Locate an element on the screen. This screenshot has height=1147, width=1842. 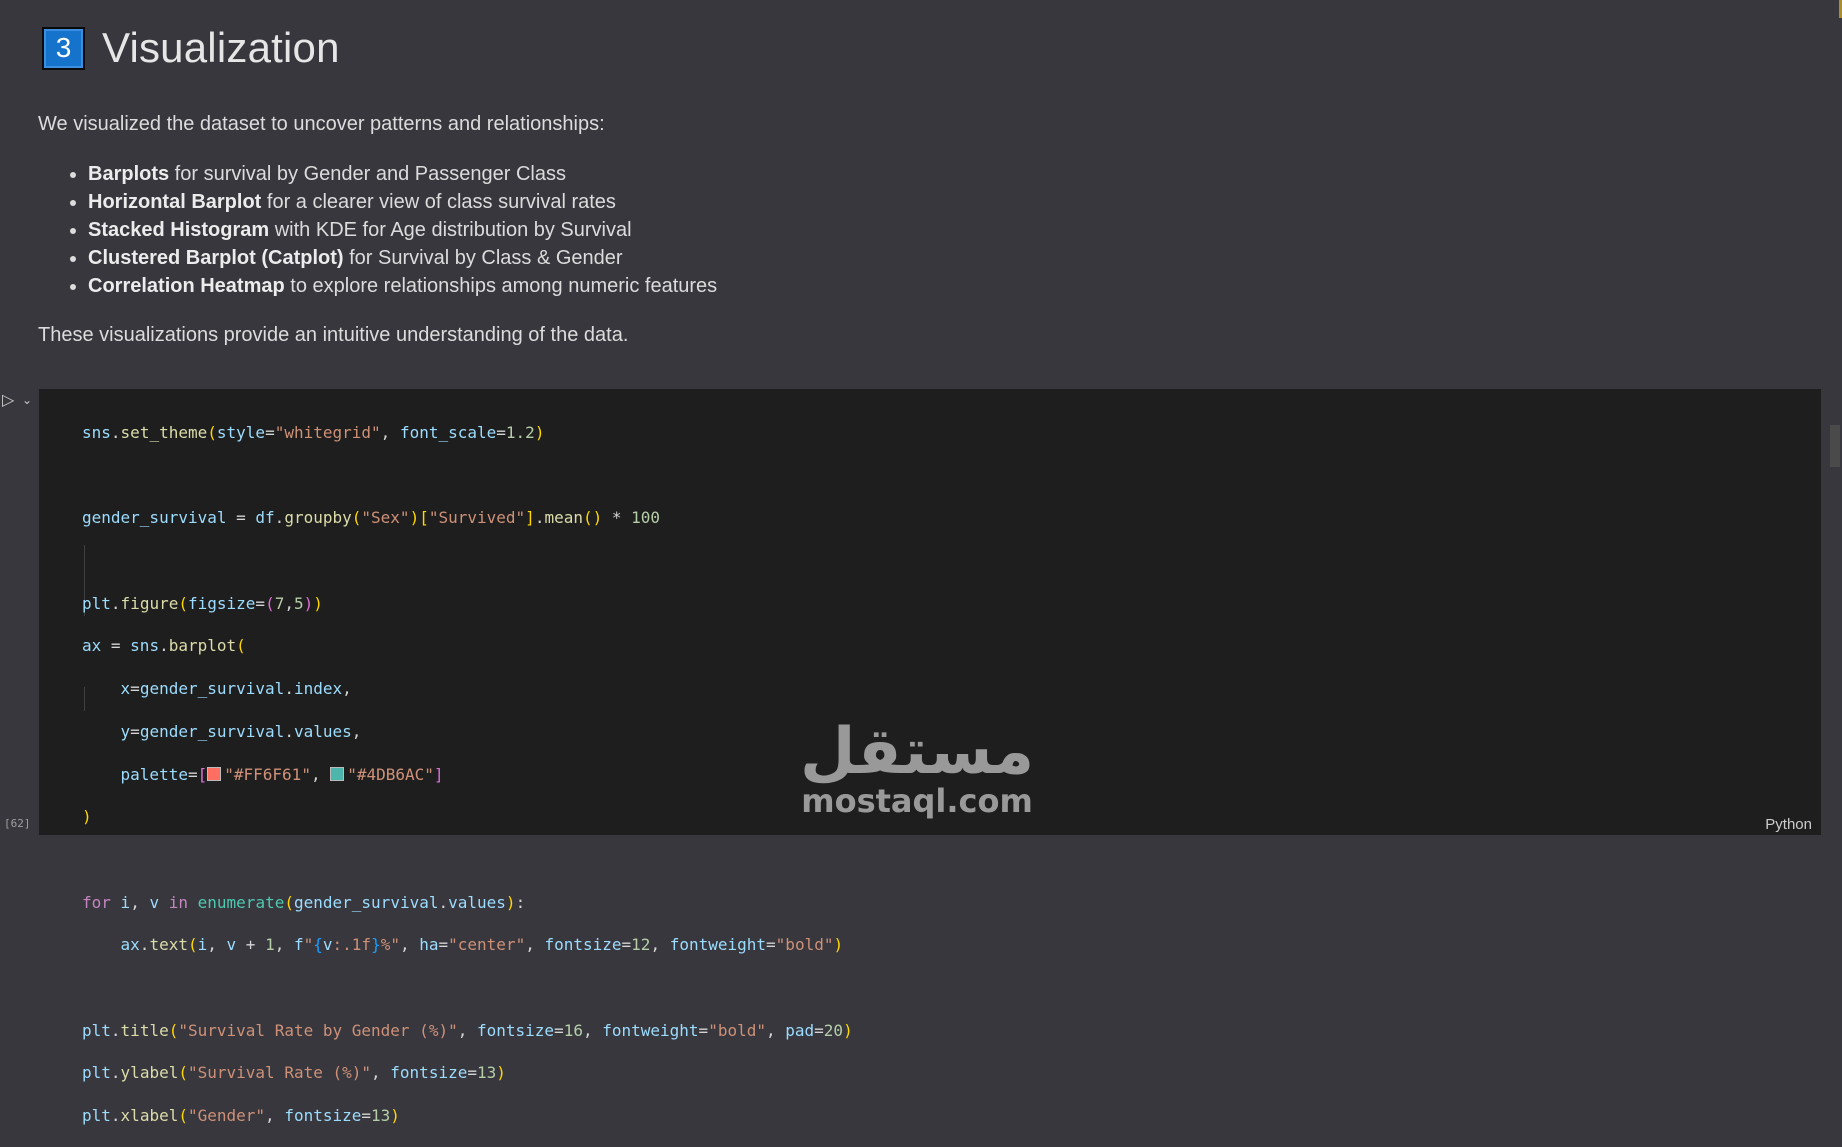
scrollbar-thumb is located at coordinates (1835, 446).